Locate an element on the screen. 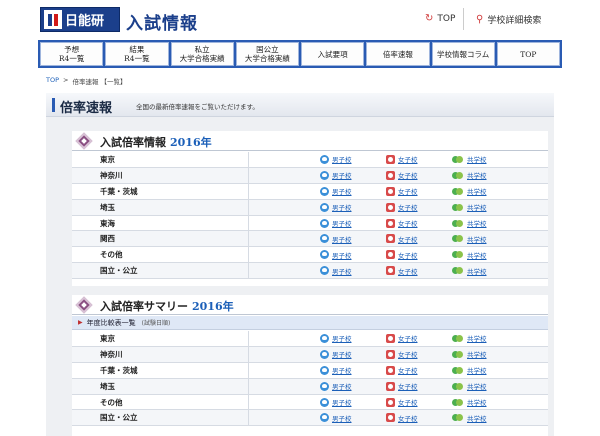 The width and height of the screenshot is (600, 436). nav-item-public-univ: 国公立 大学合格実績 is located at coordinates (267, 54).